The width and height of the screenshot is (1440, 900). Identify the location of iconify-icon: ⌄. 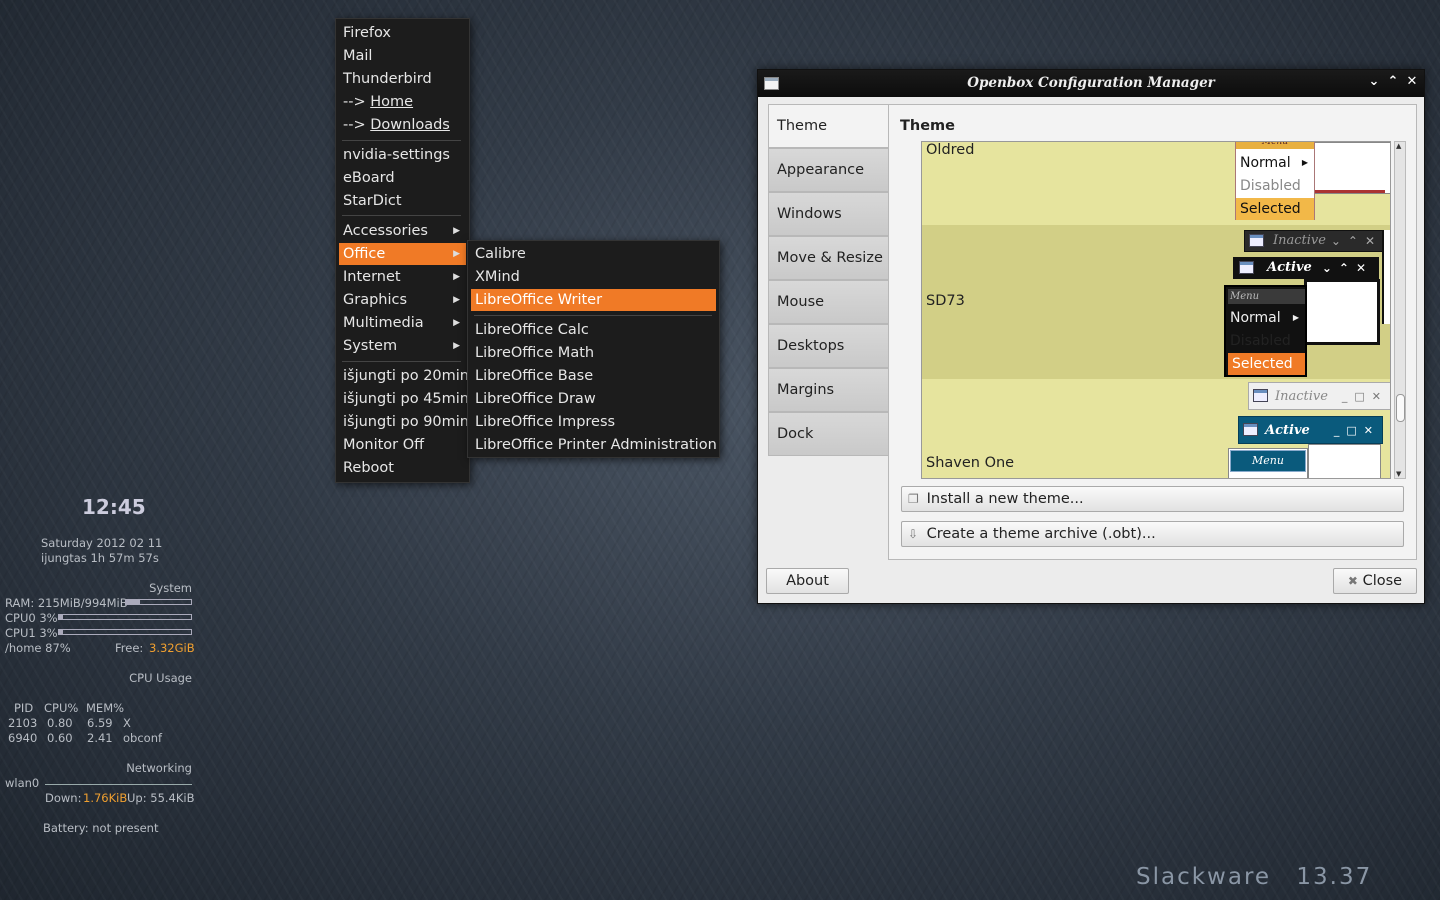
(1374, 82).